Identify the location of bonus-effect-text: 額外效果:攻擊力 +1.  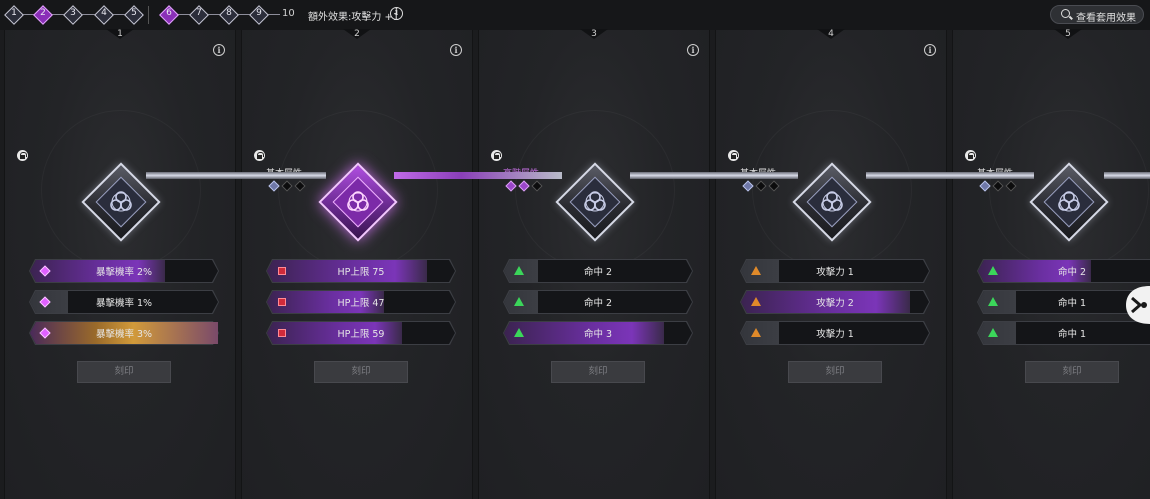
(354, 17).